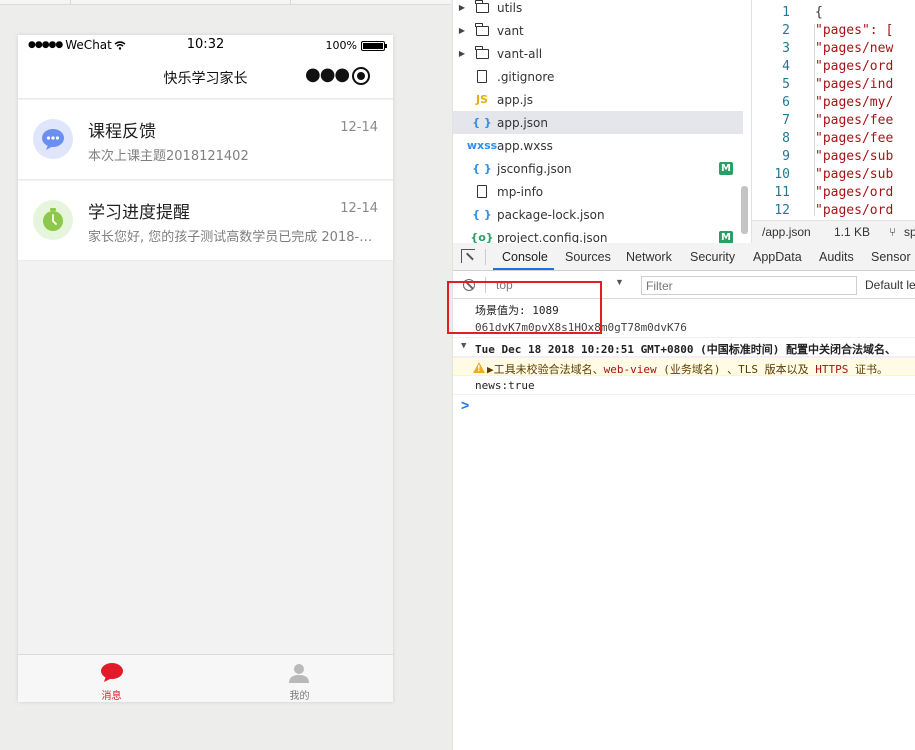 Image resolution: width=915 pixels, height=750 pixels. What do you see at coordinates (854, 174) in the screenshot?
I see `code-text: "pages/sub` at bounding box center [854, 174].